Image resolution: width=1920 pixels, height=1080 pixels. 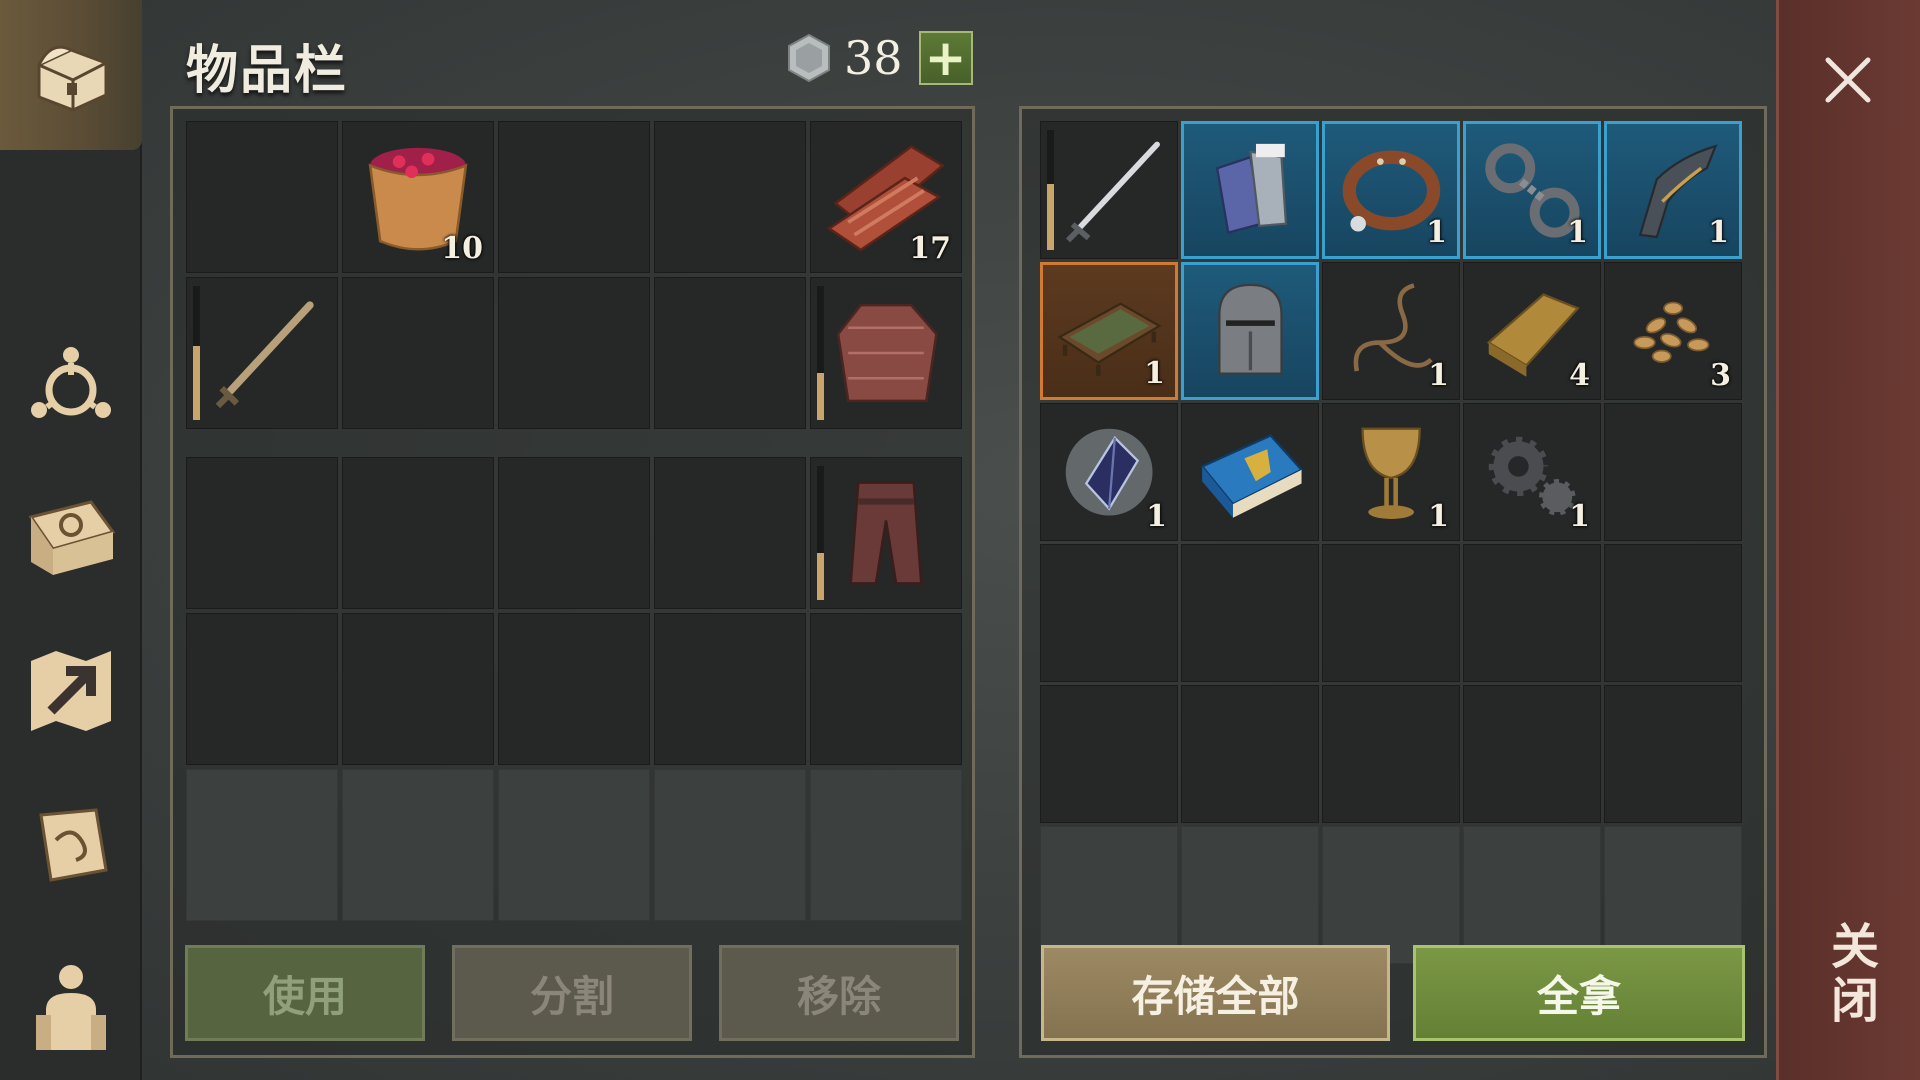 I want to click on recipe-book-icon, so click(x=72, y=537).